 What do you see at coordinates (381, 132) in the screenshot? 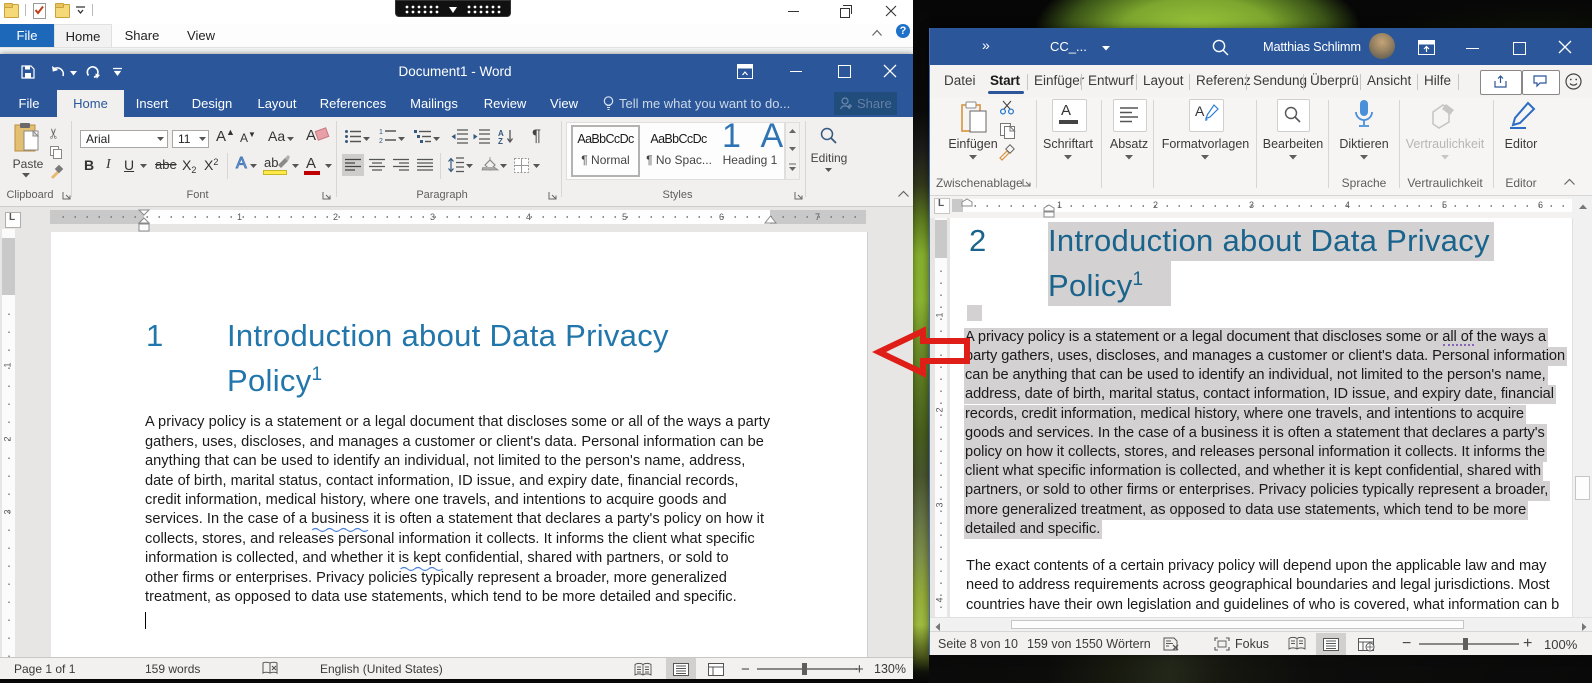
I see `svg-text: 1` at bounding box center [381, 132].